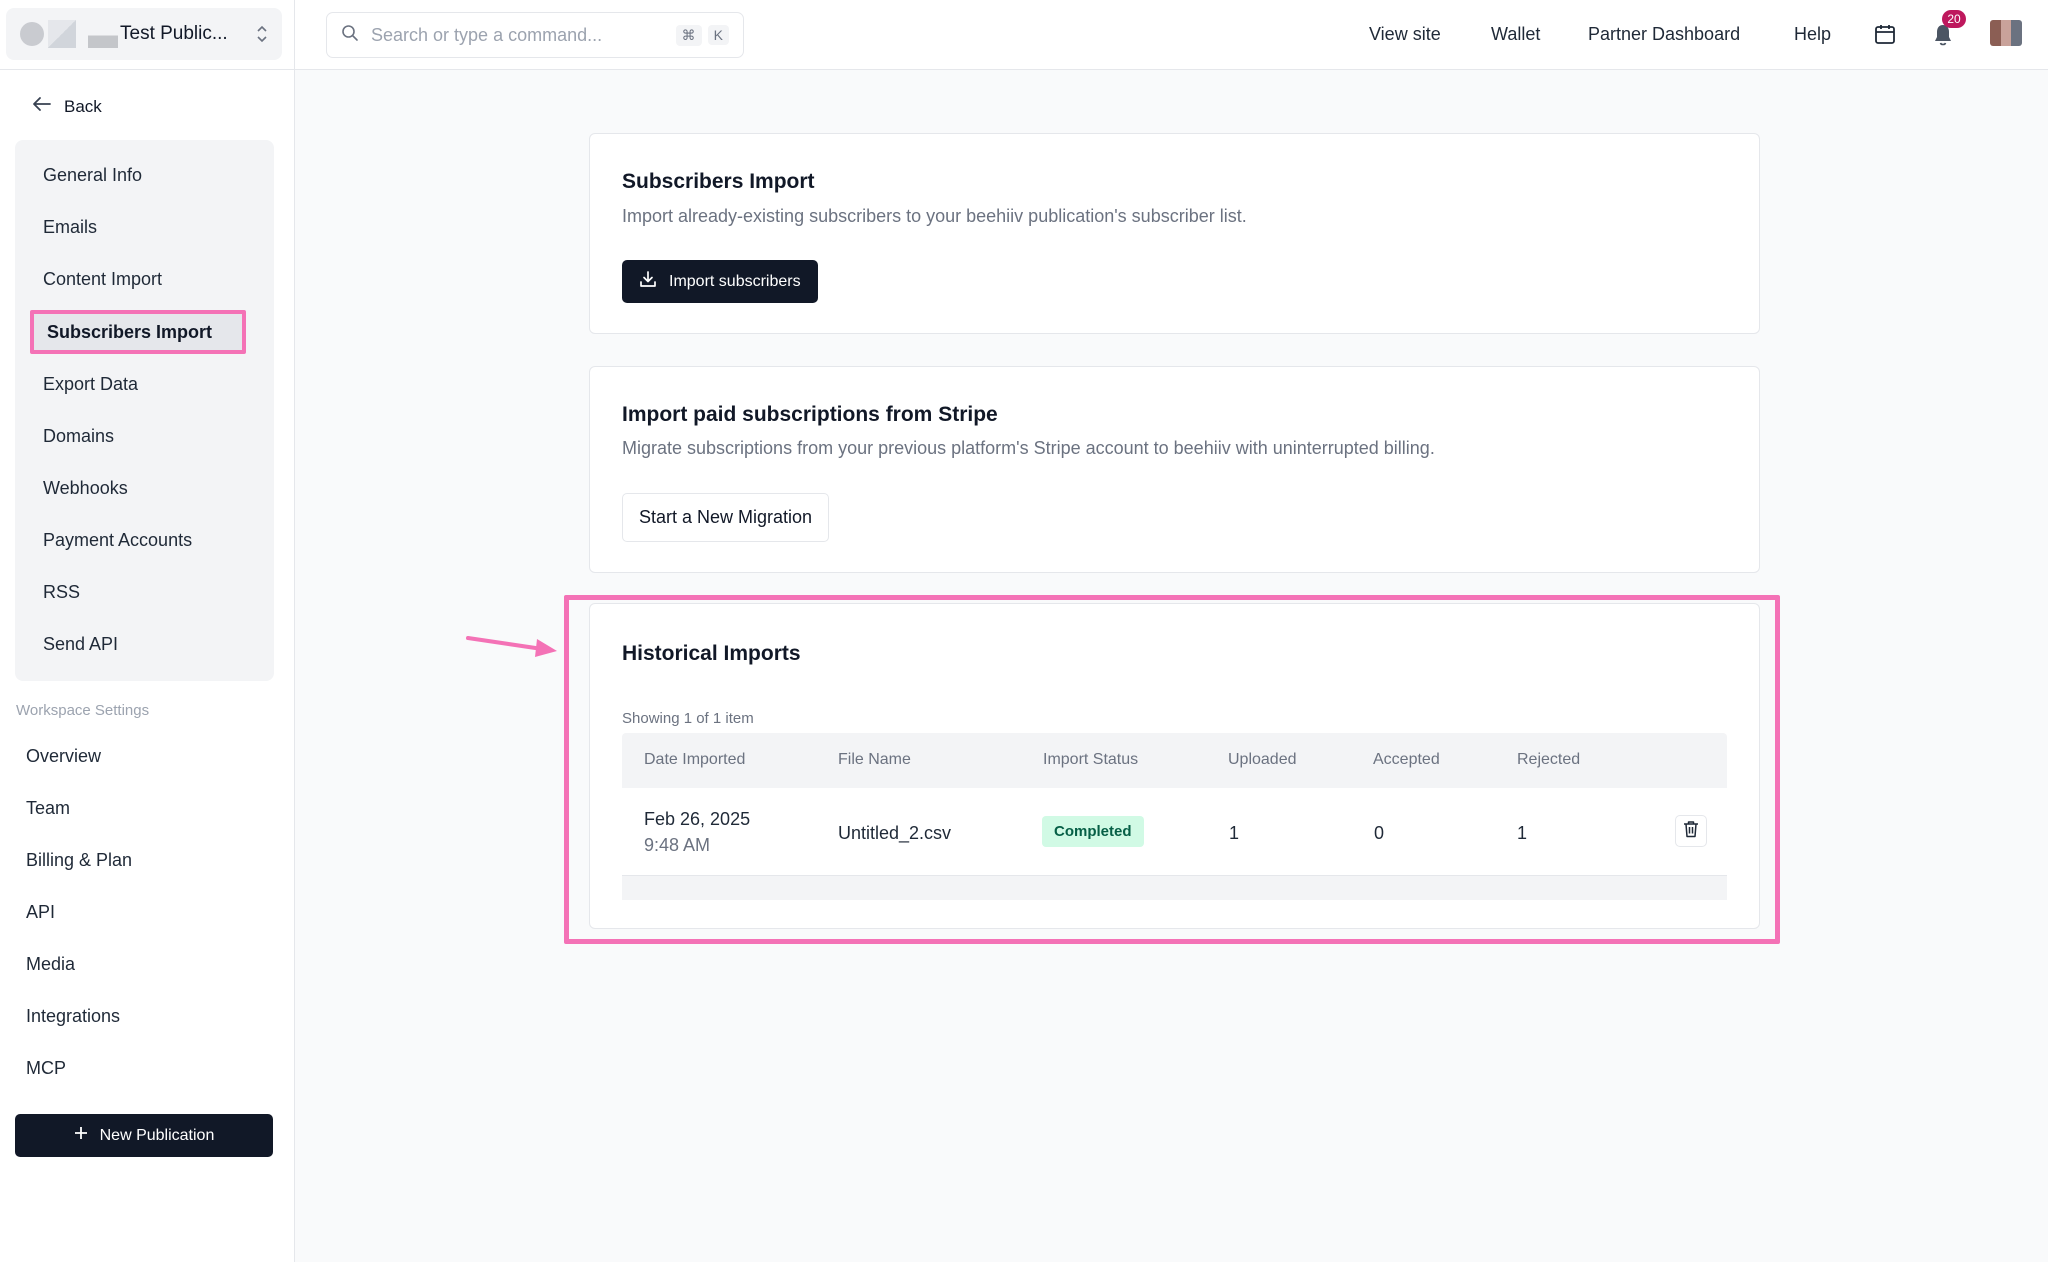 This screenshot has height=1262, width=2048. What do you see at coordinates (102, 279) in the screenshot?
I see `sidebar-item-content-import: Content Import` at bounding box center [102, 279].